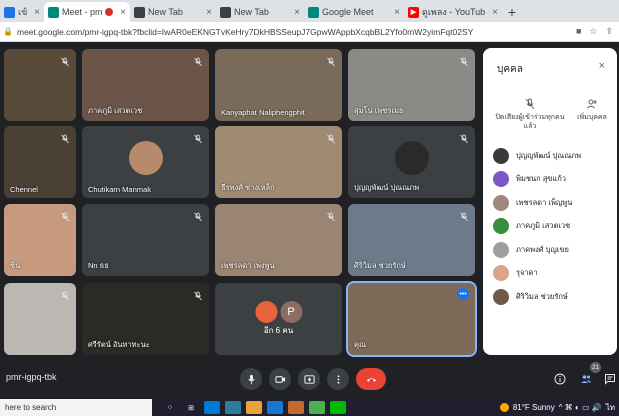 This screenshot has width=619, height=416. I want to click on browser-tab: เข้าสู่ระบบ ×, so click(22, 12).